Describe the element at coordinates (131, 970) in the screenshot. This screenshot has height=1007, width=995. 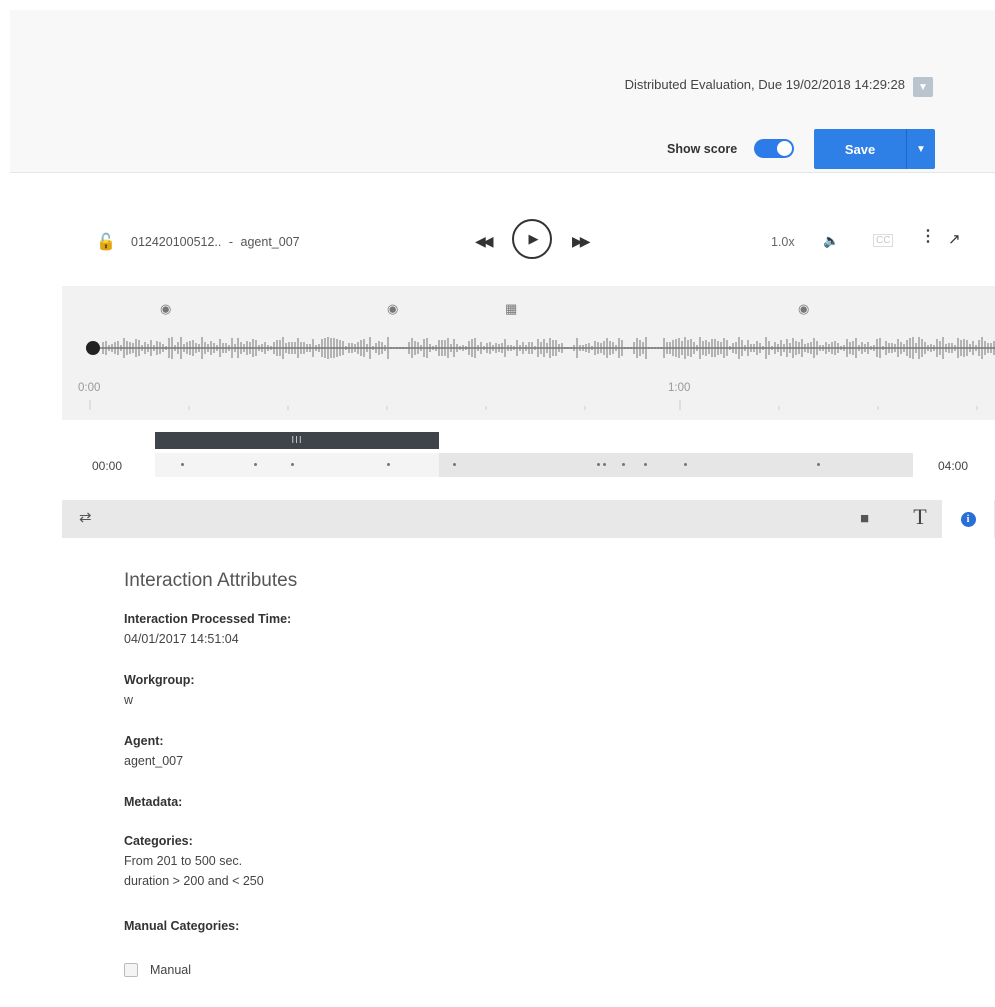
I see `manual-checkbox` at that location.